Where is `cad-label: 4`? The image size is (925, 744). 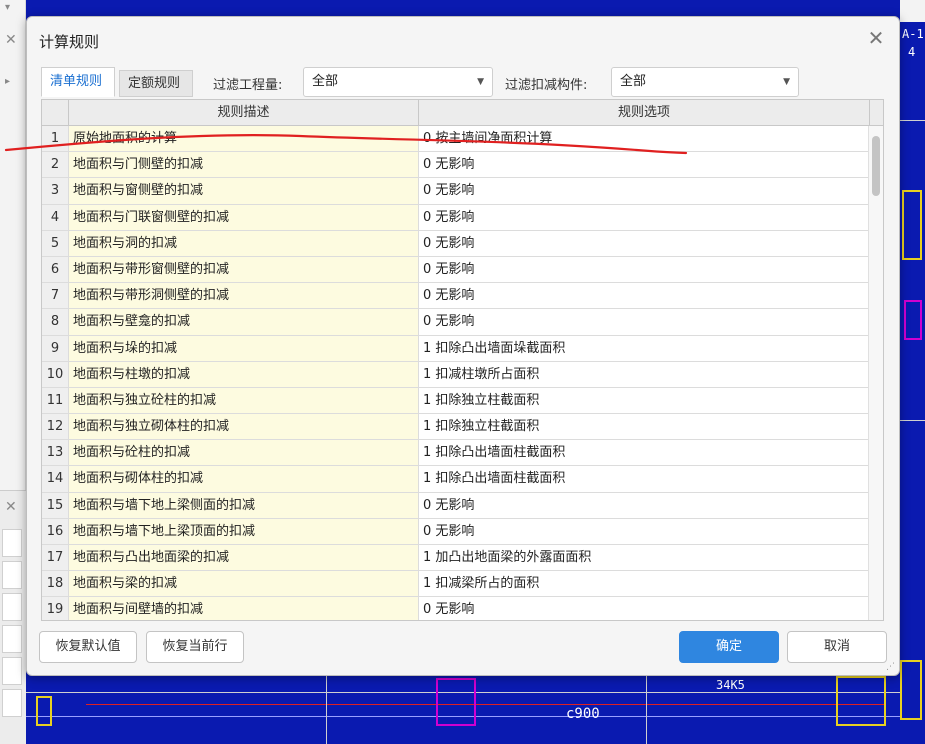
cad-label: 4 is located at coordinates (912, 52).